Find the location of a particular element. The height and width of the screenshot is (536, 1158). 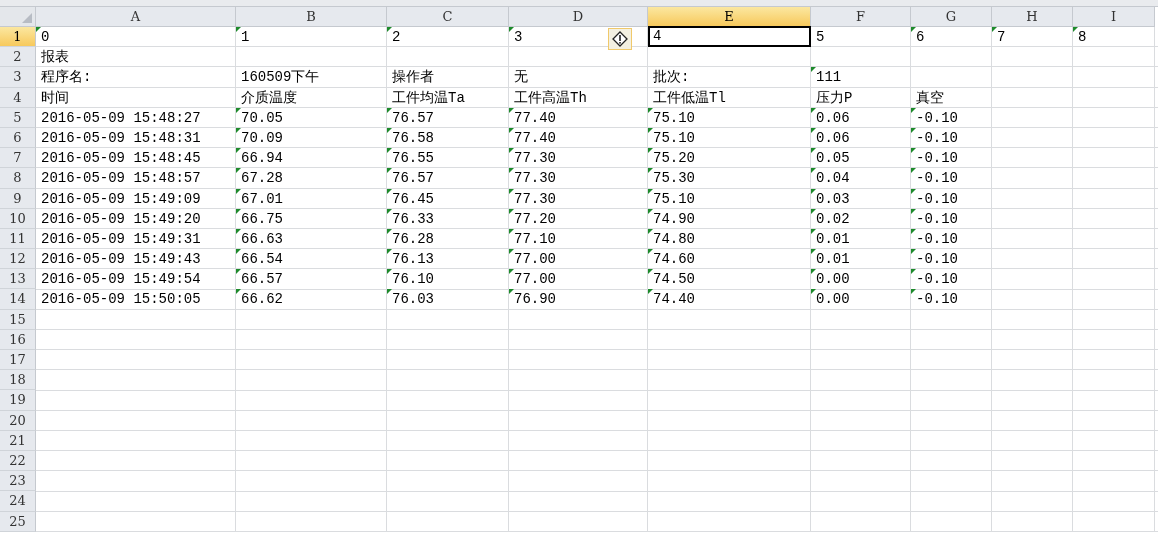

row-header: 2 is located at coordinates (18, 57).